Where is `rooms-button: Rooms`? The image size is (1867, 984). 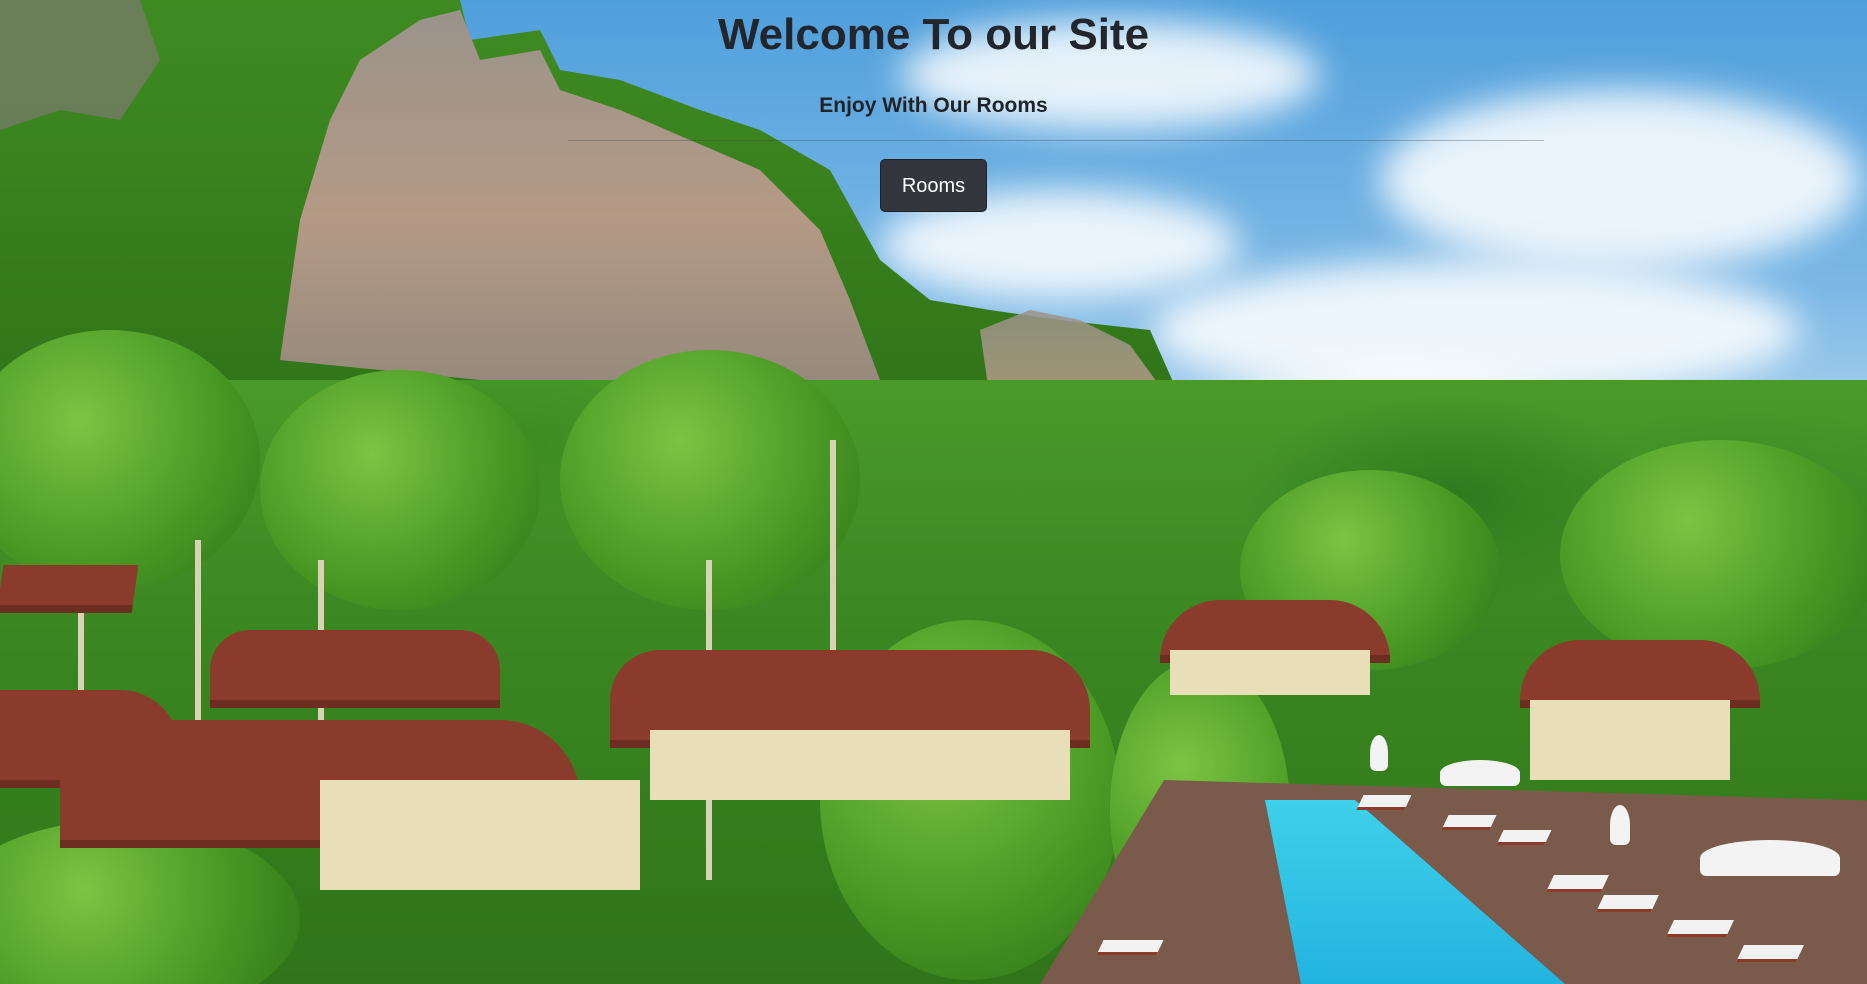 rooms-button: Rooms is located at coordinates (933, 185).